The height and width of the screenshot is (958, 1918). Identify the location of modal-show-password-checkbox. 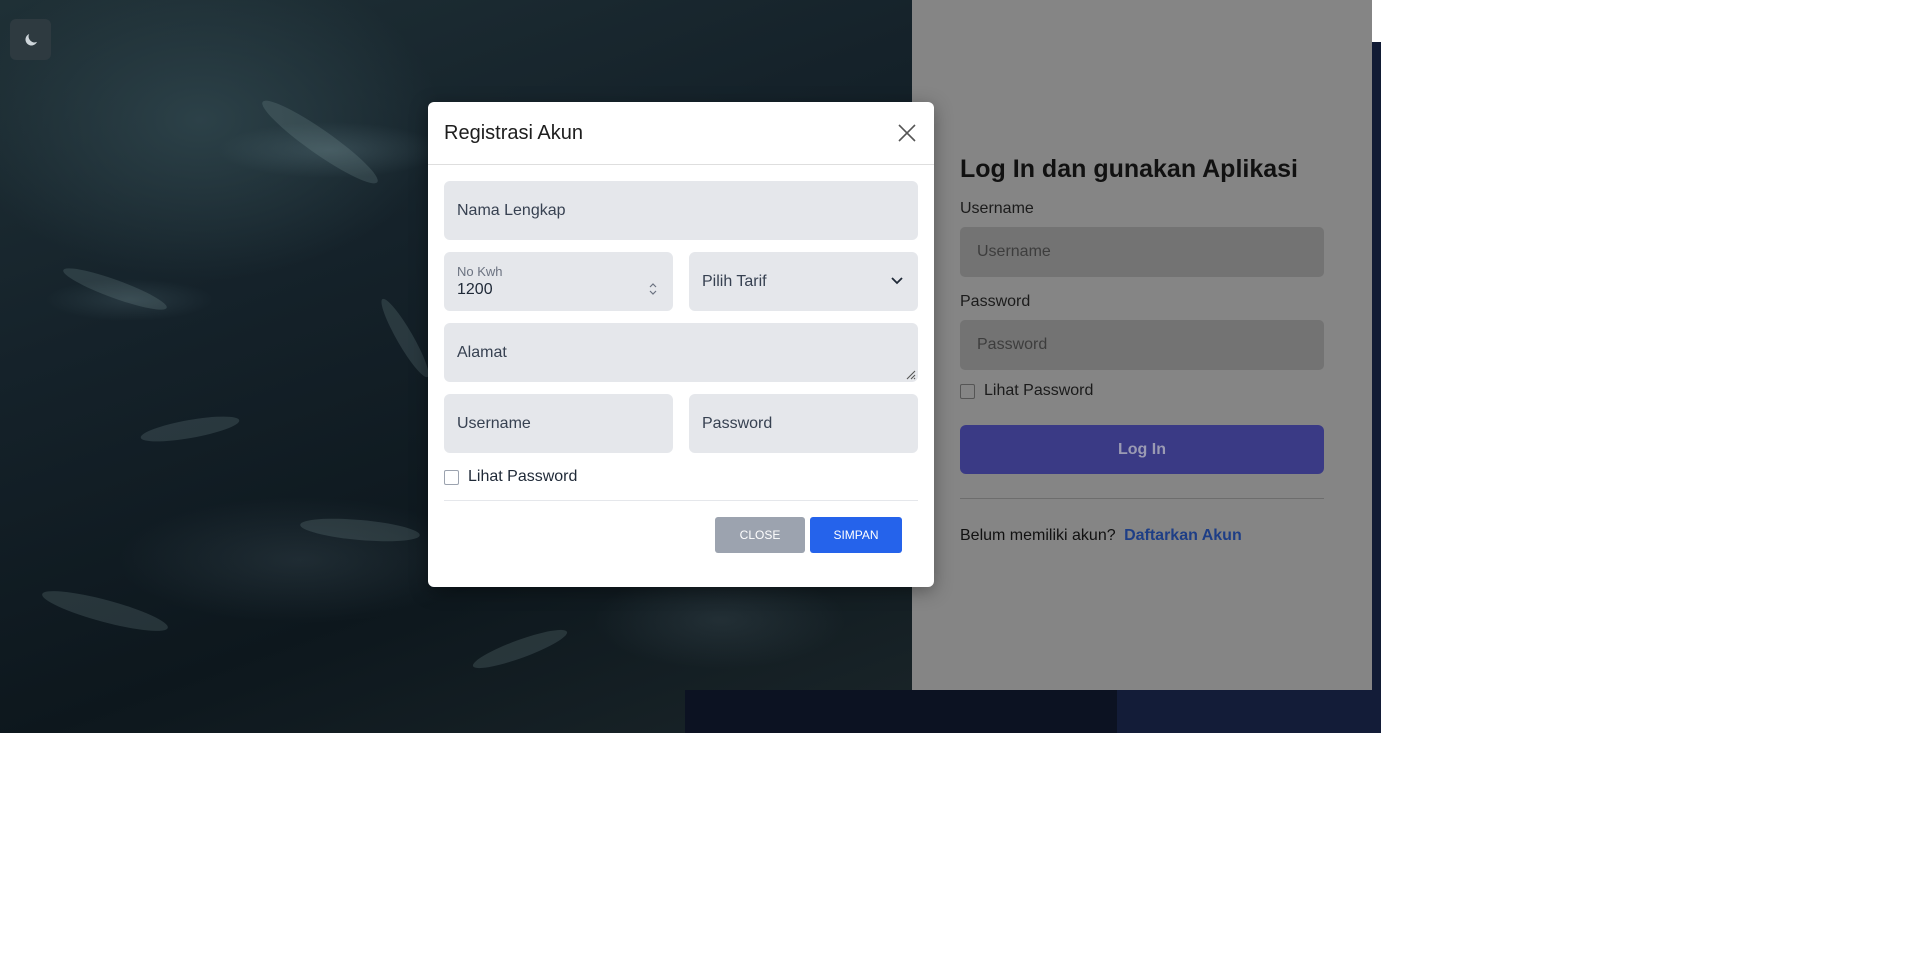
(451, 477).